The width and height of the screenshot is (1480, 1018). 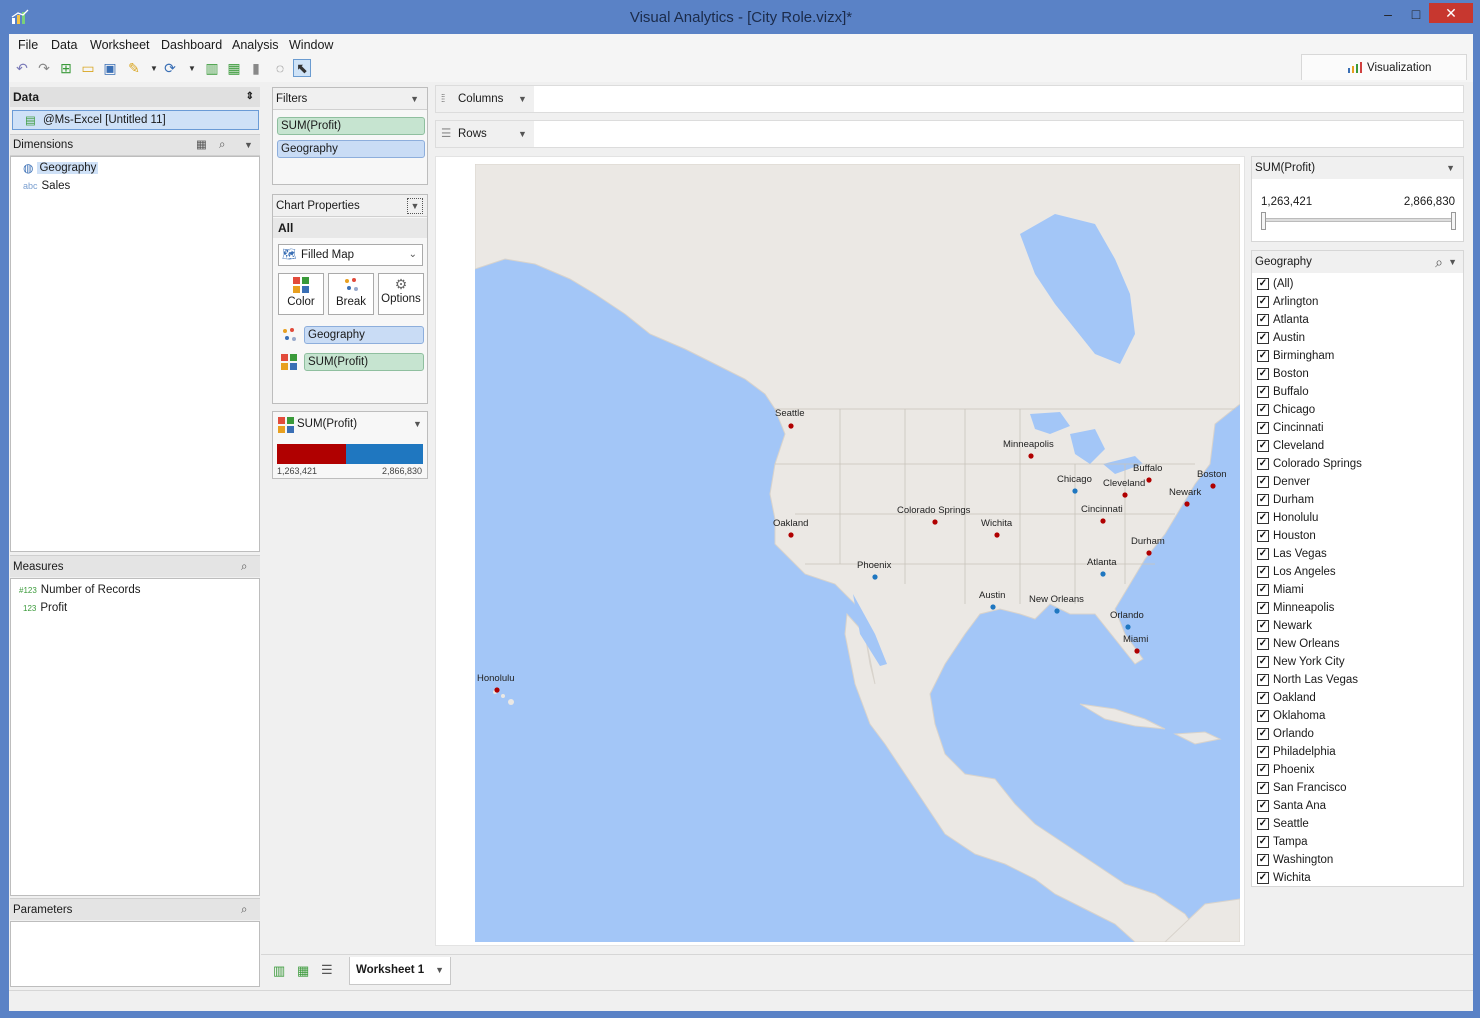 I want to click on tab-worksheet-1: Worksheet 1 ▼, so click(x=400, y=971).